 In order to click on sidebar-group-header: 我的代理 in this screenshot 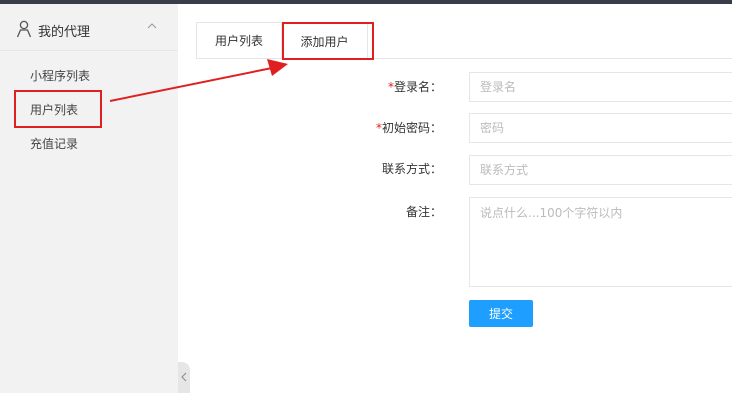, I will do `click(89, 31)`.